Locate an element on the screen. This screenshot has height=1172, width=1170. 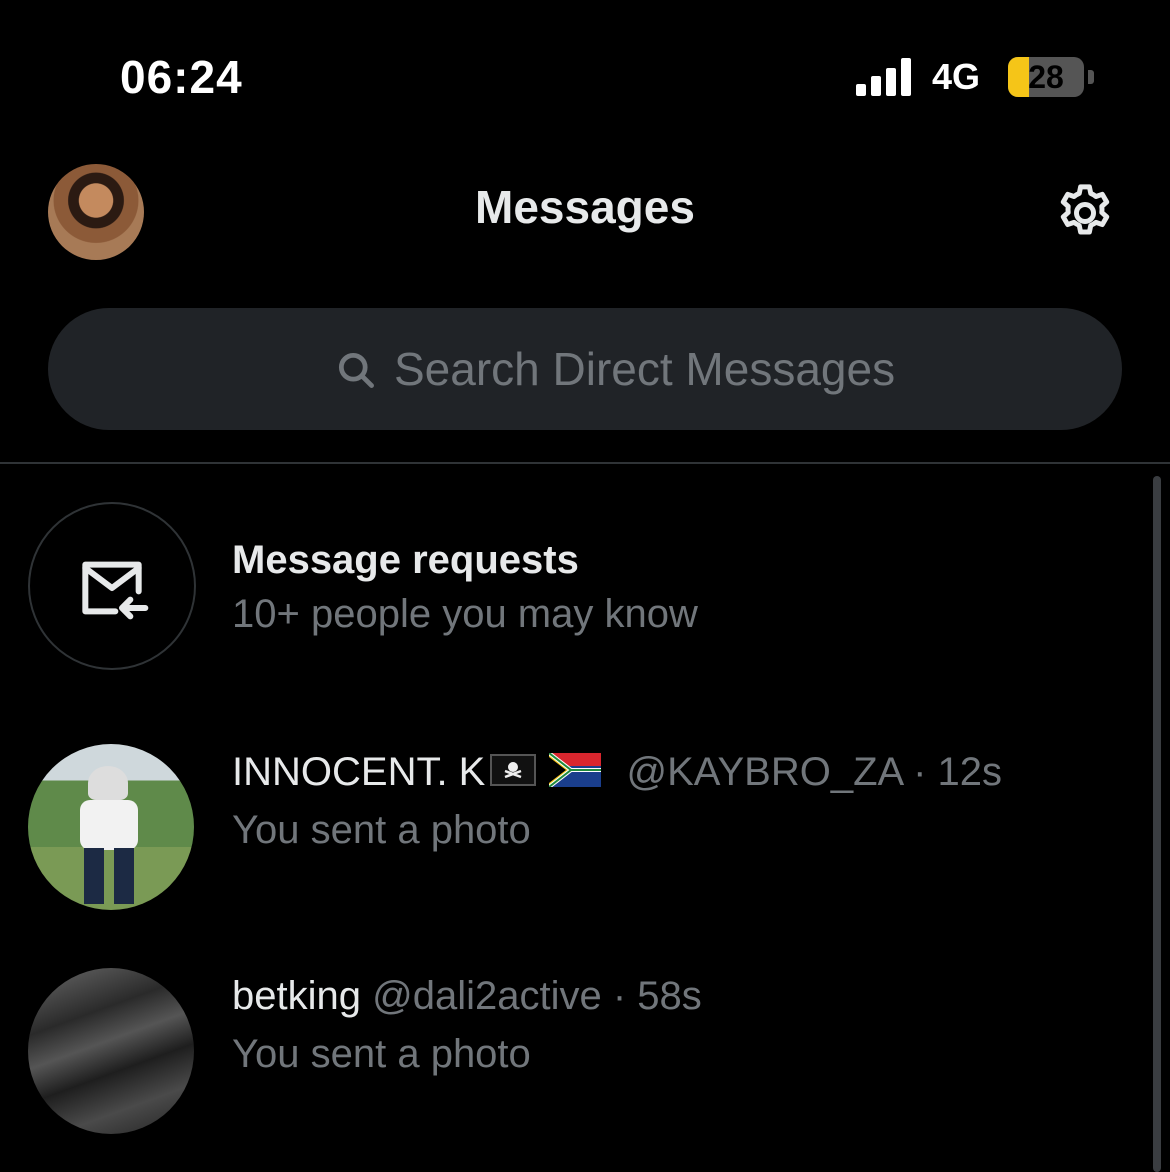
gear-icon is located at coordinates (1085, 213).